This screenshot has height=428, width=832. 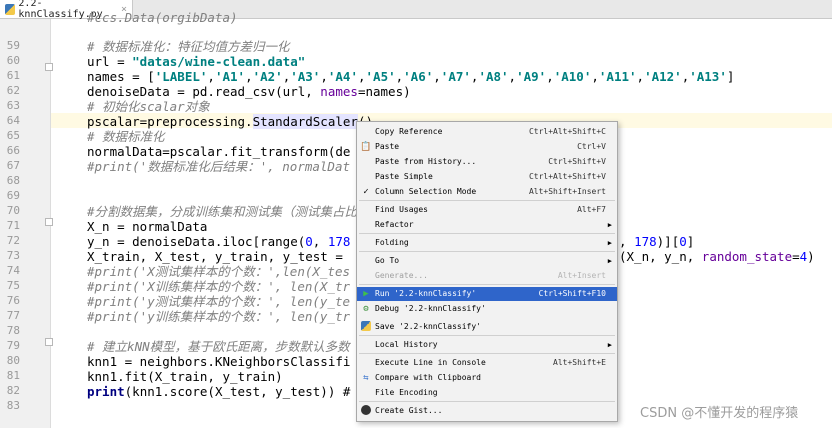 What do you see at coordinates (230, 121) in the screenshot?
I see `code-line: pscalar=preprocessing.StandardScaler()` at bounding box center [230, 121].